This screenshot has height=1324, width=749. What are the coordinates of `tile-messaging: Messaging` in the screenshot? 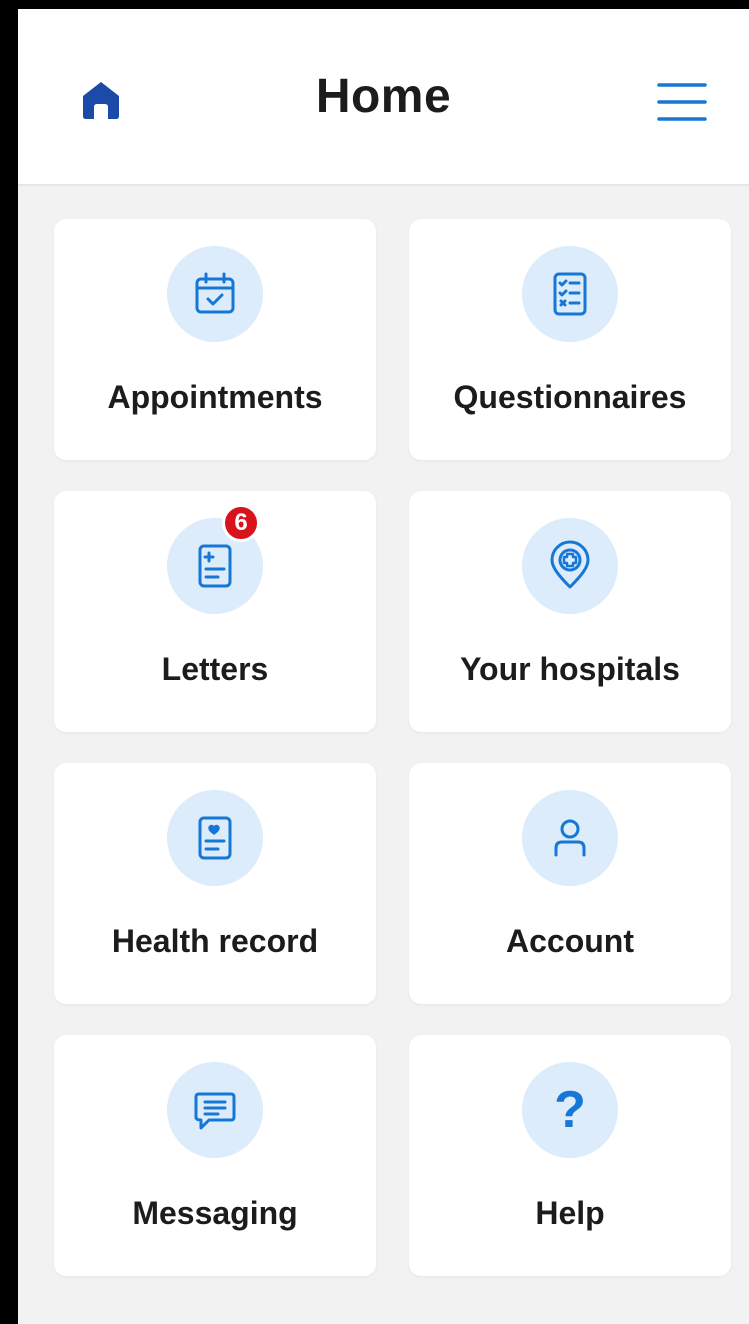 It's located at (215, 1155).